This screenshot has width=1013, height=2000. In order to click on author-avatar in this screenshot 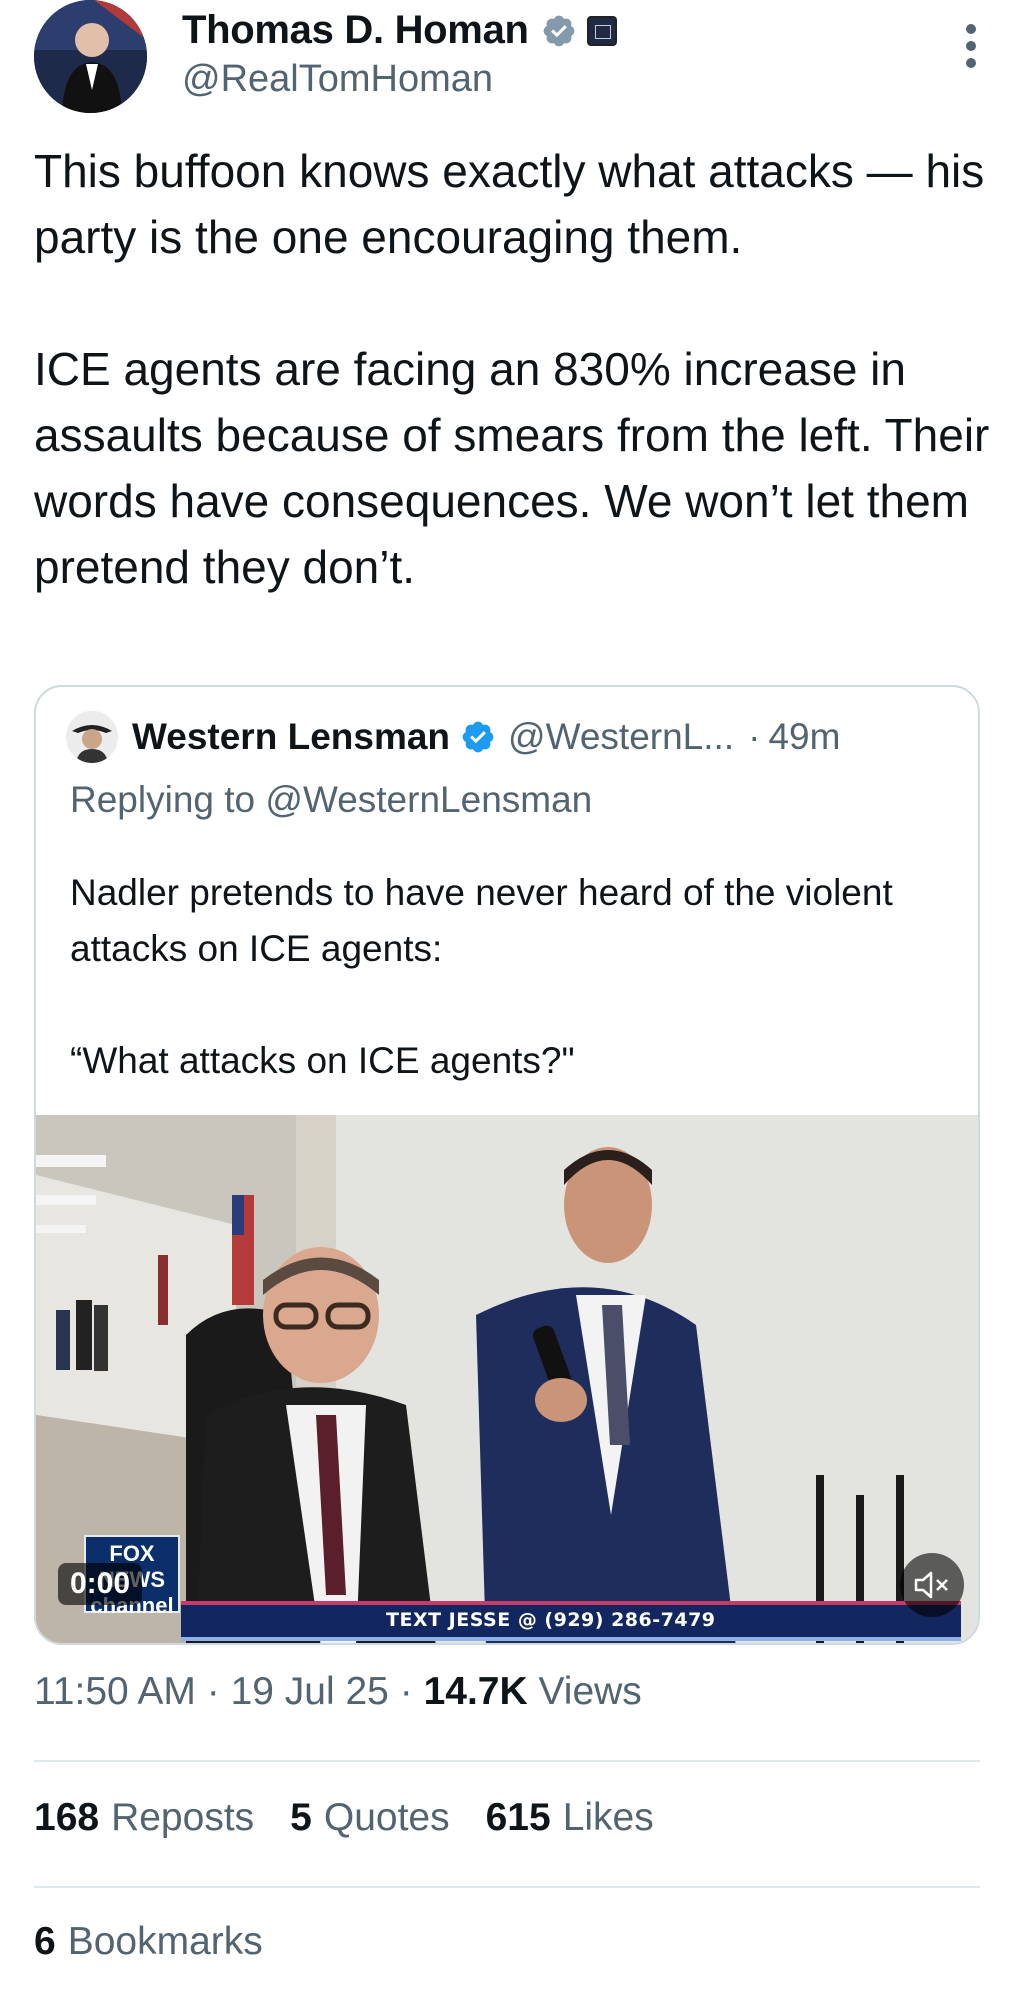, I will do `click(90, 56)`.